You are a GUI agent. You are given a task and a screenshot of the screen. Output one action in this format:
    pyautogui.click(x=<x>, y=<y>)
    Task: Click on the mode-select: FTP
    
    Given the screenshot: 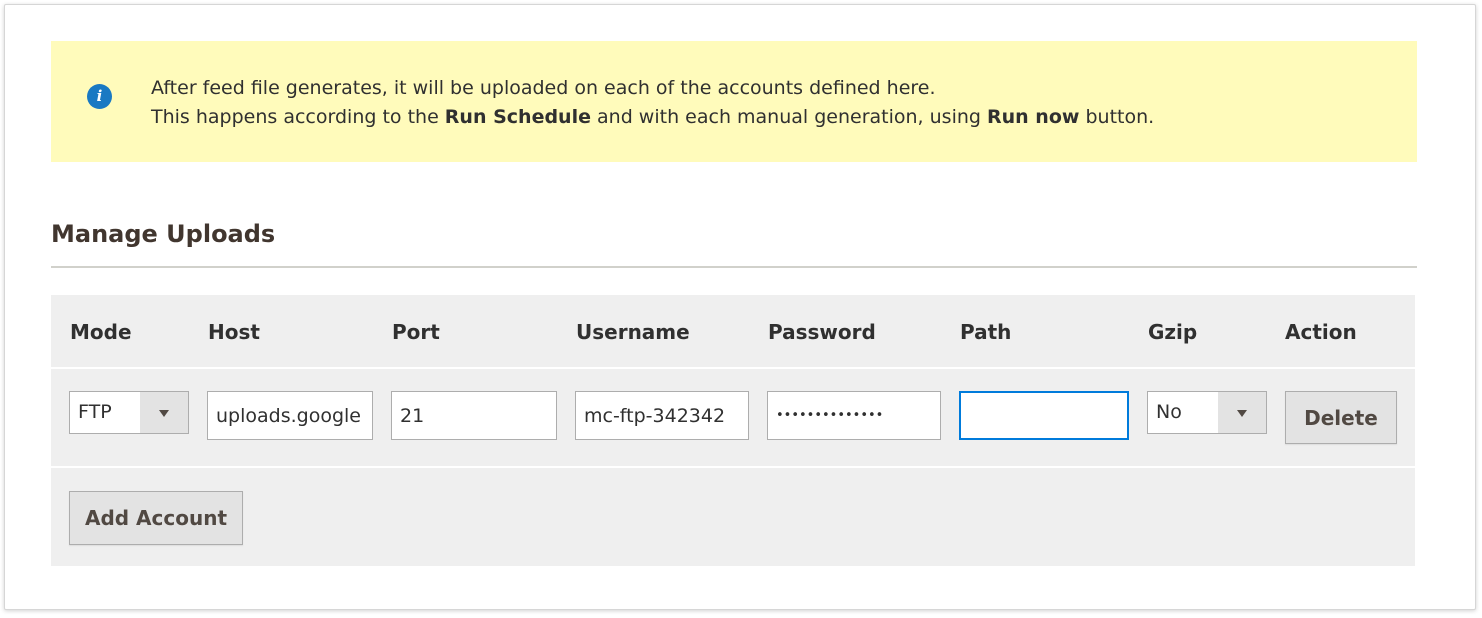 What is the action you would take?
    pyautogui.click(x=129, y=412)
    